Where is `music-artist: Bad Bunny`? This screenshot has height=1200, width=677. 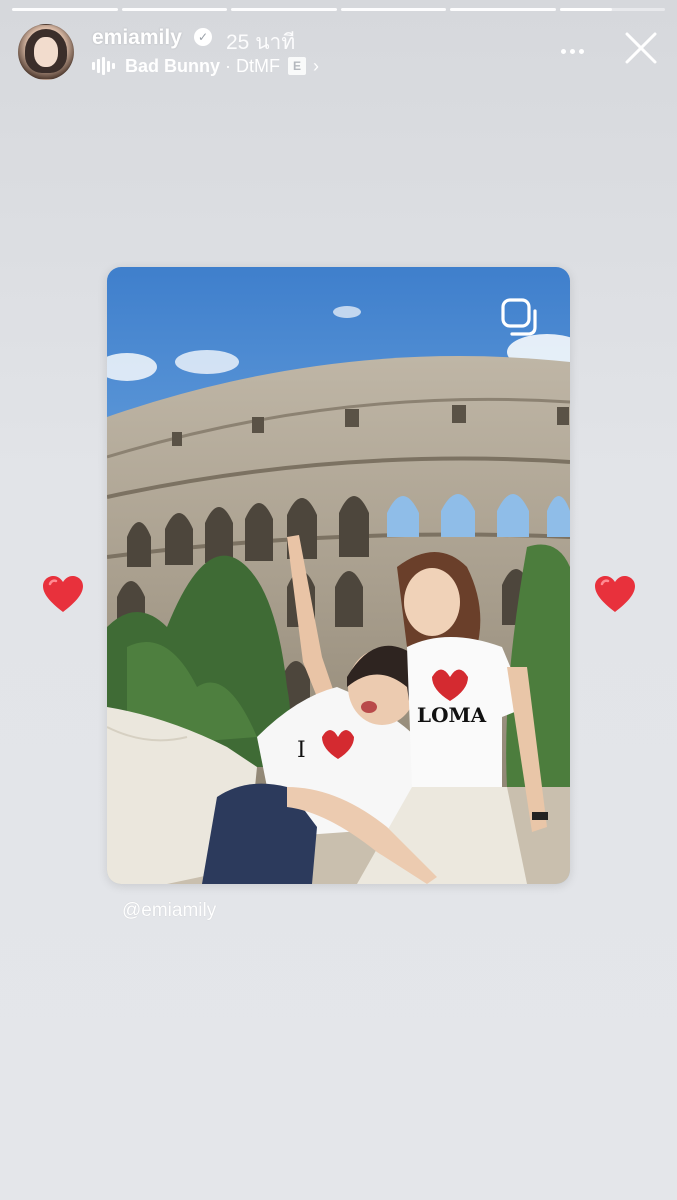
music-artist: Bad Bunny is located at coordinates (173, 65).